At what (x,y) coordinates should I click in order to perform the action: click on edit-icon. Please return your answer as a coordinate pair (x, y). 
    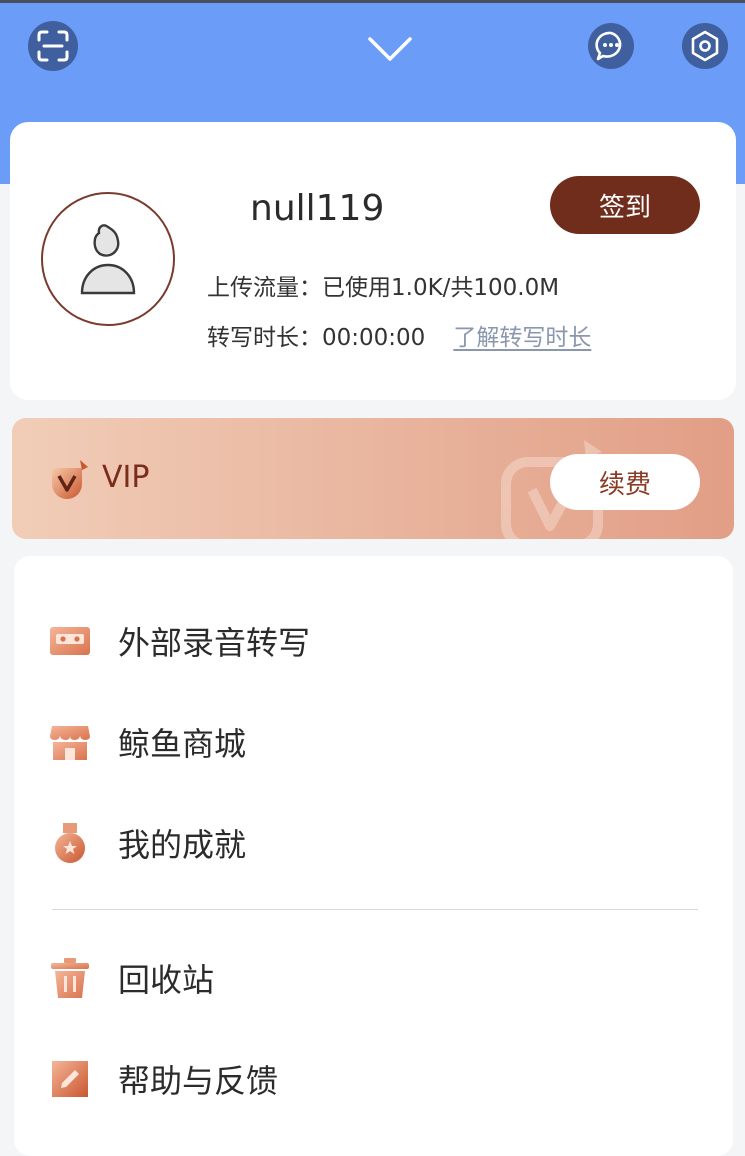
    Looking at the image, I should click on (70, 1079).